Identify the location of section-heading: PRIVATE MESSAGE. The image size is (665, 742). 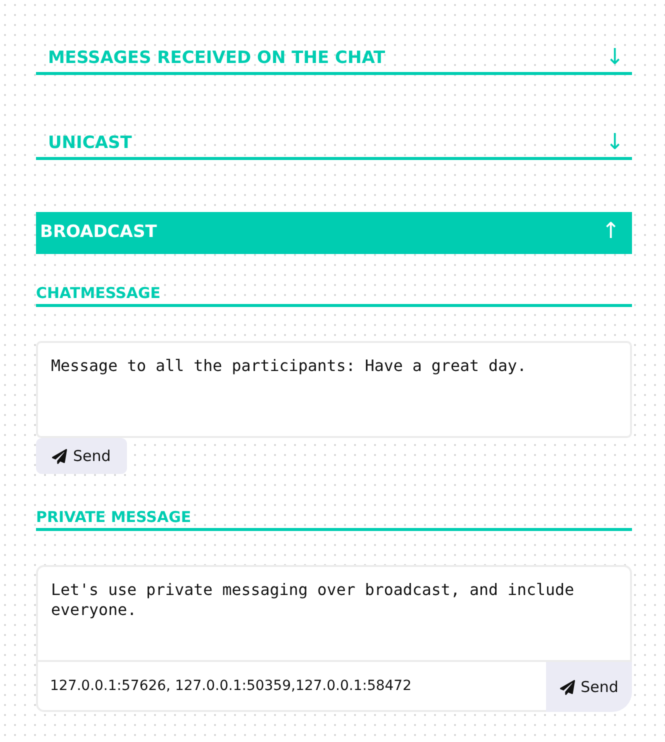
(334, 519).